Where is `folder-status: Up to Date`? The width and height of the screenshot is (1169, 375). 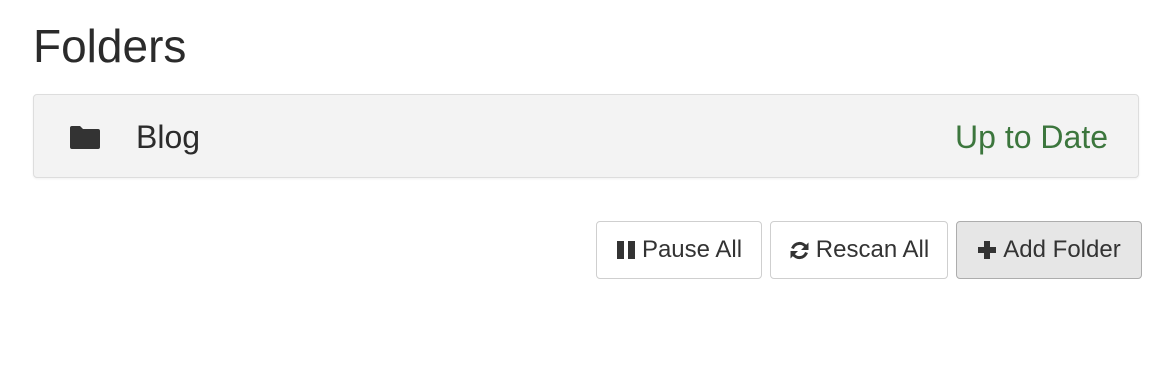
folder-status: Up to Date is located at coordinates (1031, 137).